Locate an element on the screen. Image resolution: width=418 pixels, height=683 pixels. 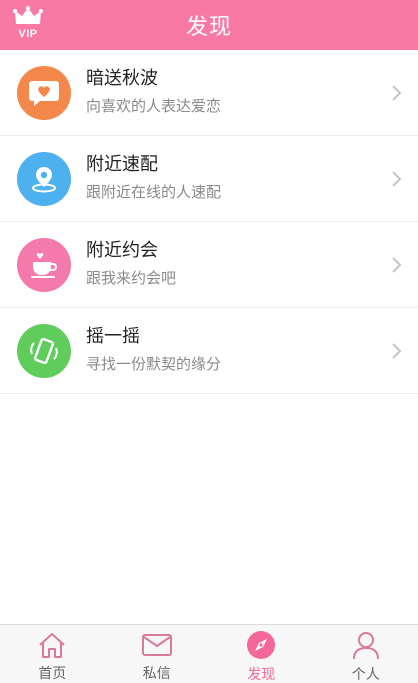
person-icon is located at coordinates (366, 645).